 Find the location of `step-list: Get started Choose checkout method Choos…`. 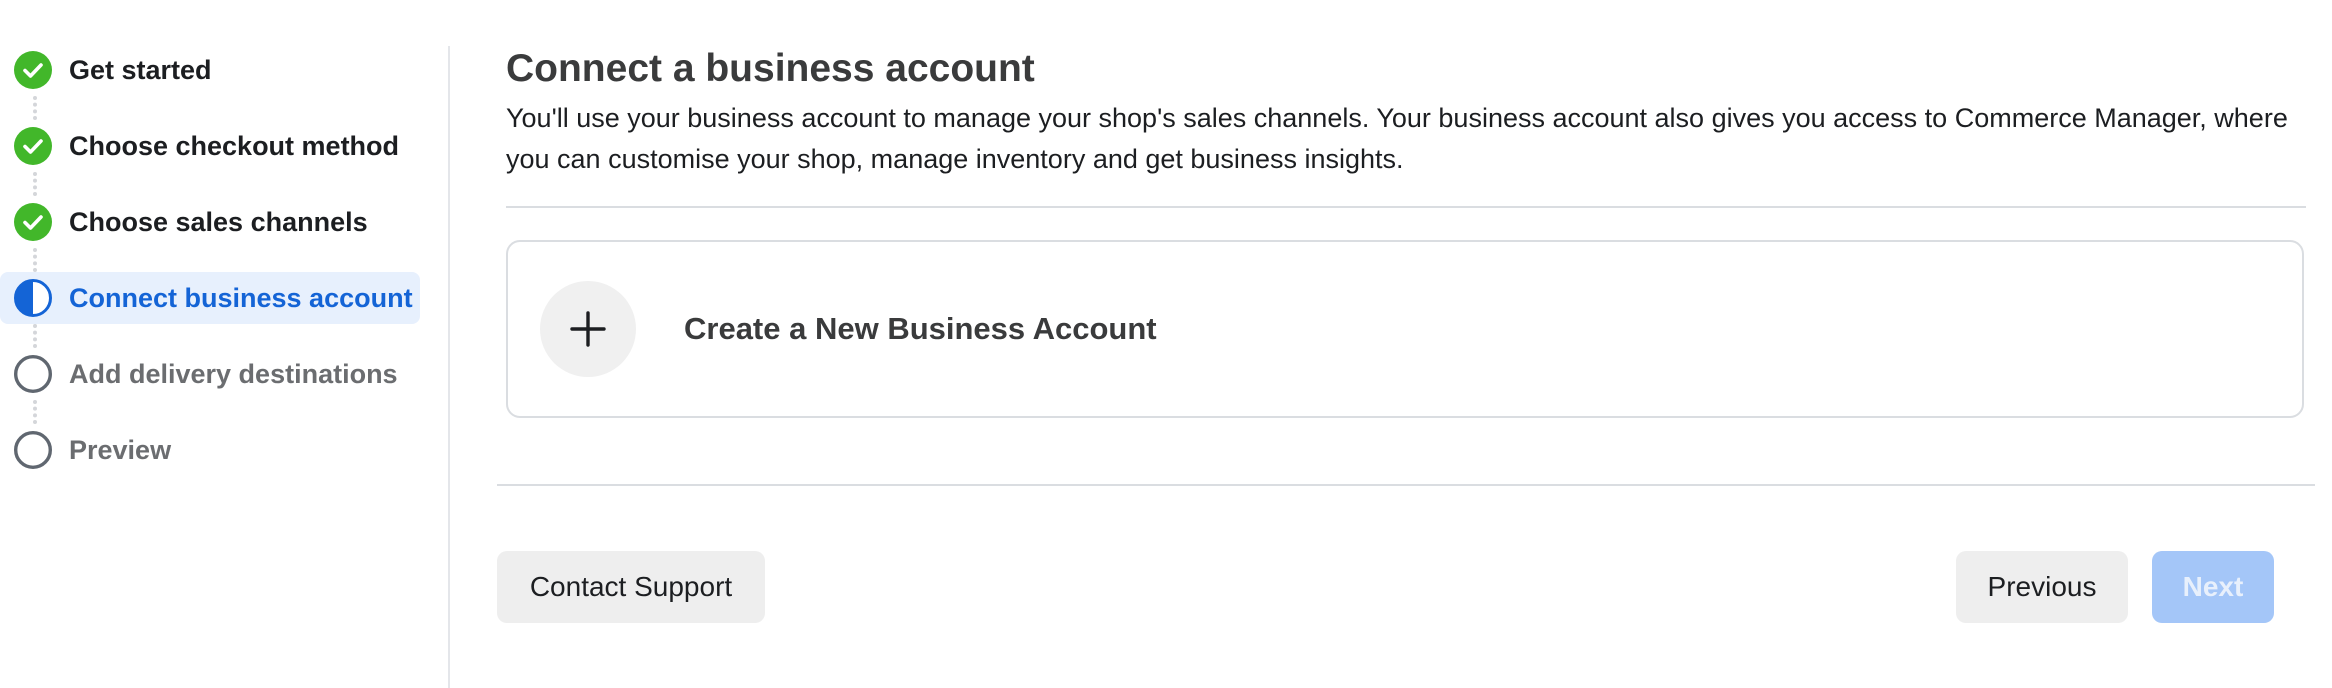

step-list: Get started Choose checkout method Choos… is located at coordinates (210, 272).